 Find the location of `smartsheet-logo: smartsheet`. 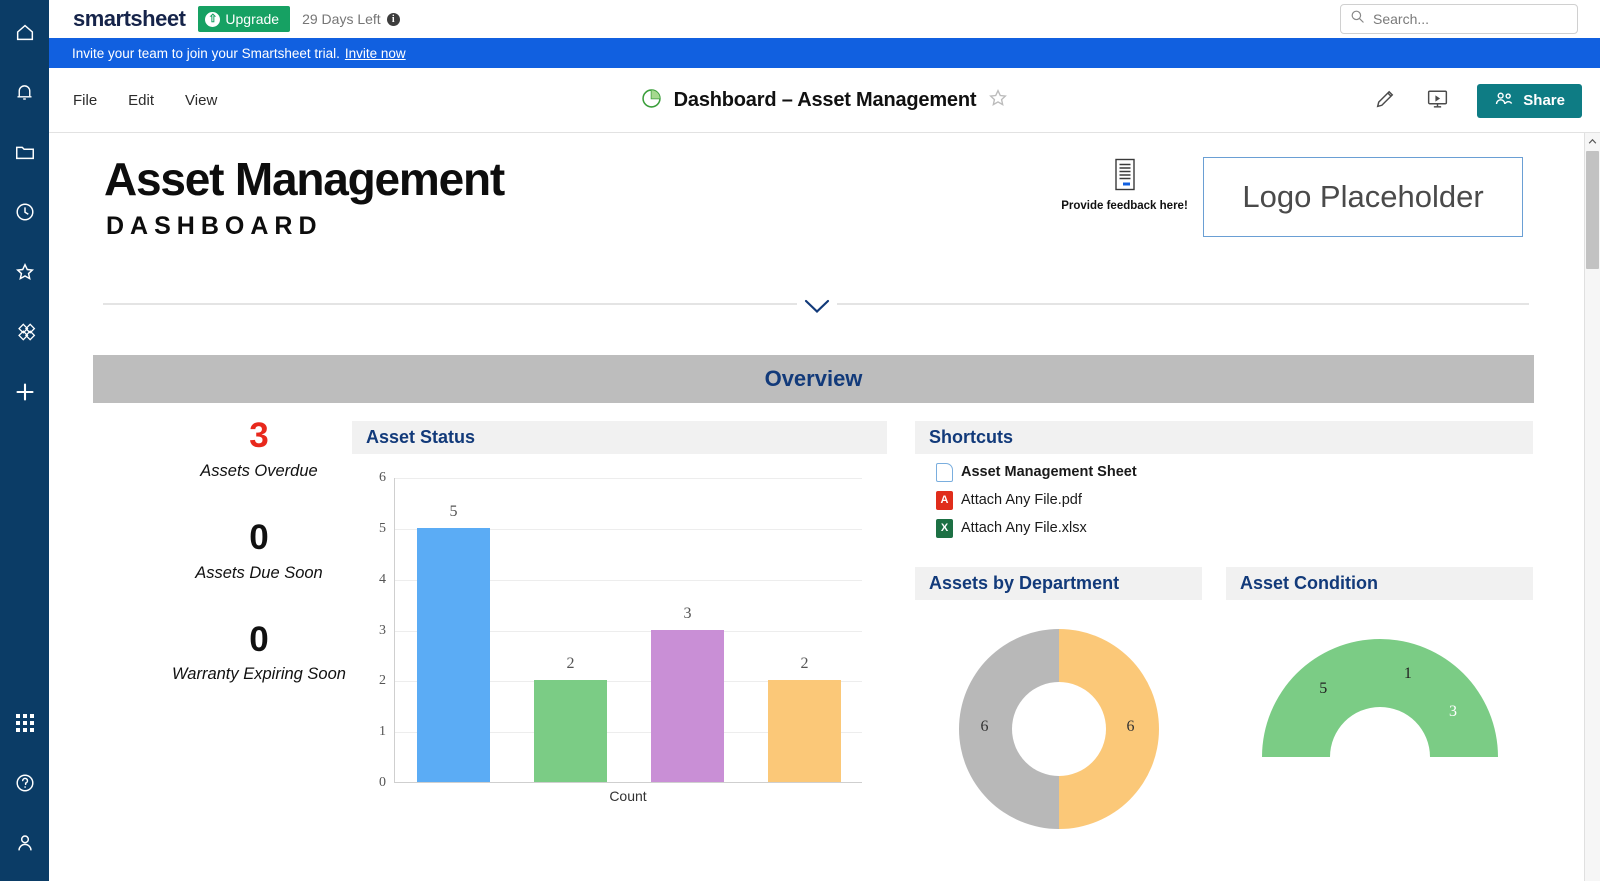

smartsheet-logo: smartsheet is located at coordinates (129, 19).